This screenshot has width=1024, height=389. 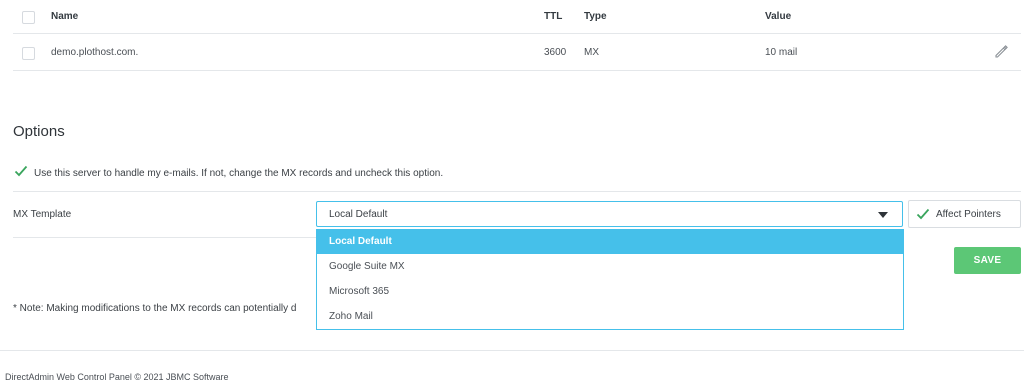 I want to click on dropdown-option-google-suite-mx: Google Suite MX, so click(x=610, y=266).